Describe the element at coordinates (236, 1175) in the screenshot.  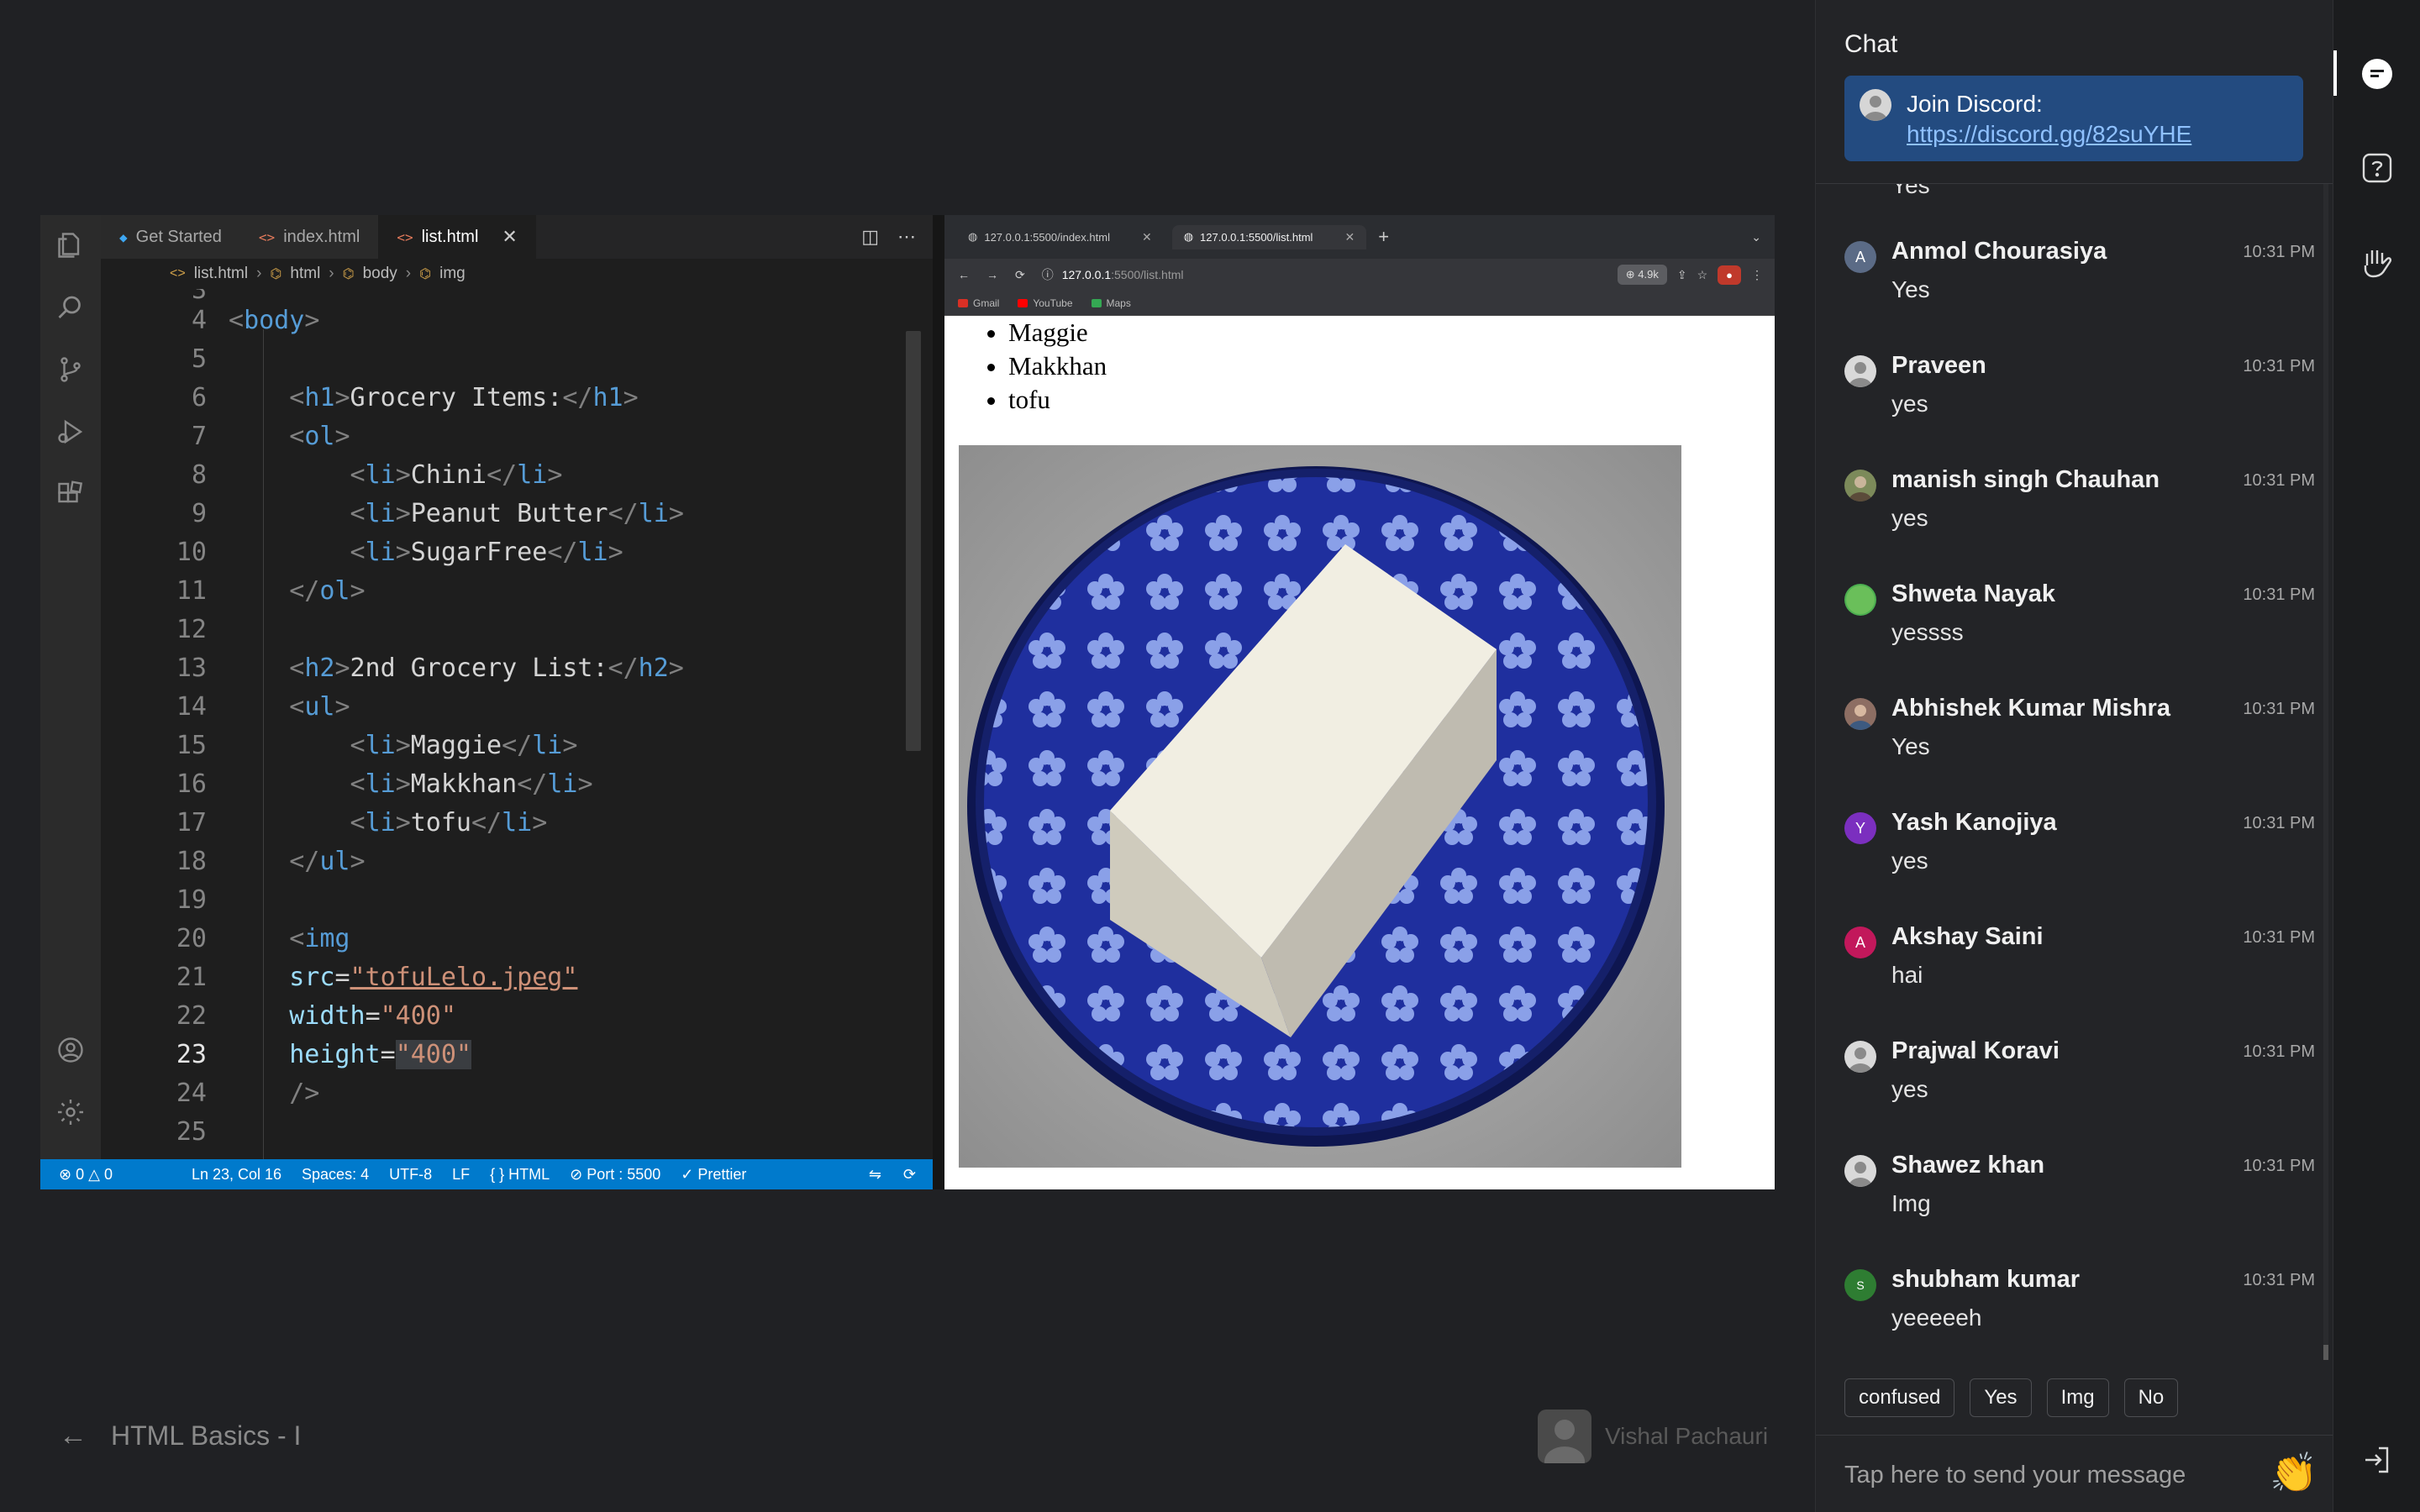
I see `cursor-position: Ln 23, Col 16` at that location.